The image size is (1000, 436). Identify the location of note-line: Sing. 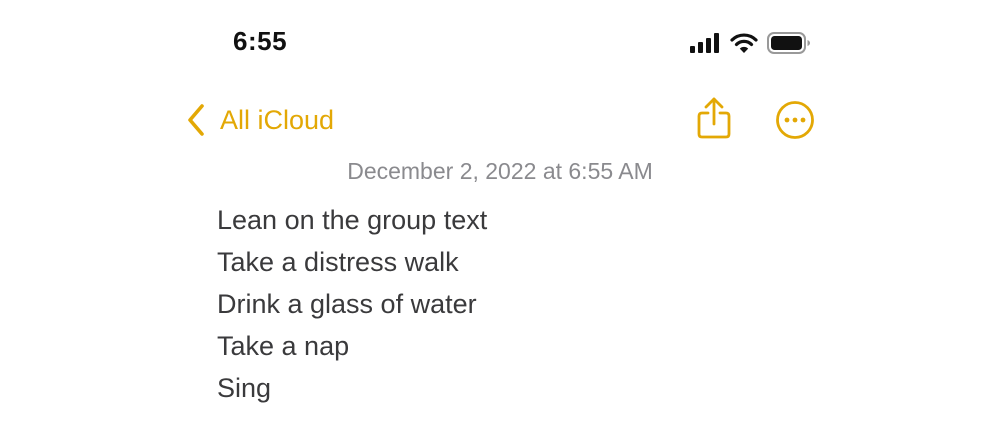
(352, 388).